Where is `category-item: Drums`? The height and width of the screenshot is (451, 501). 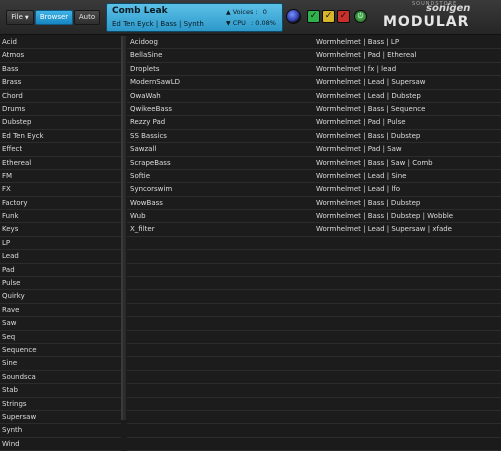 category-item: Drums is located at coordinates (60, 110).